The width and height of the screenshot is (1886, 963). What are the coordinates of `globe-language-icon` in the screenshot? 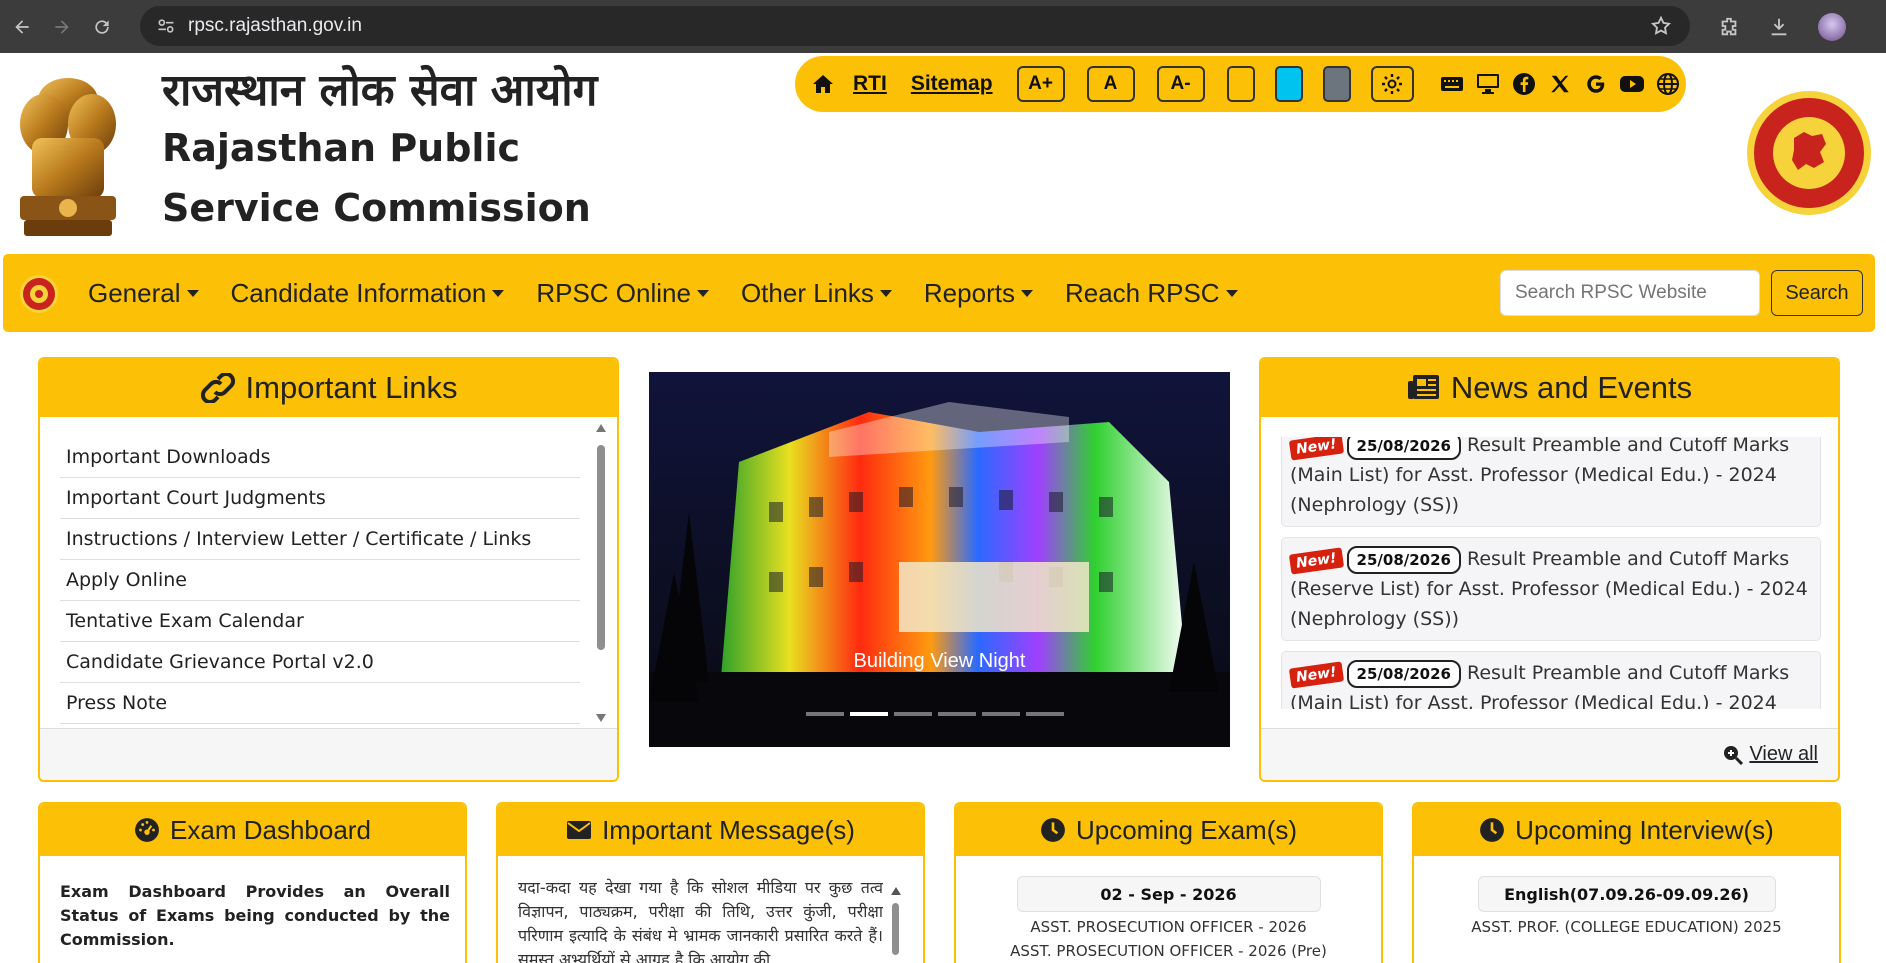 It's located at (1668, 84).